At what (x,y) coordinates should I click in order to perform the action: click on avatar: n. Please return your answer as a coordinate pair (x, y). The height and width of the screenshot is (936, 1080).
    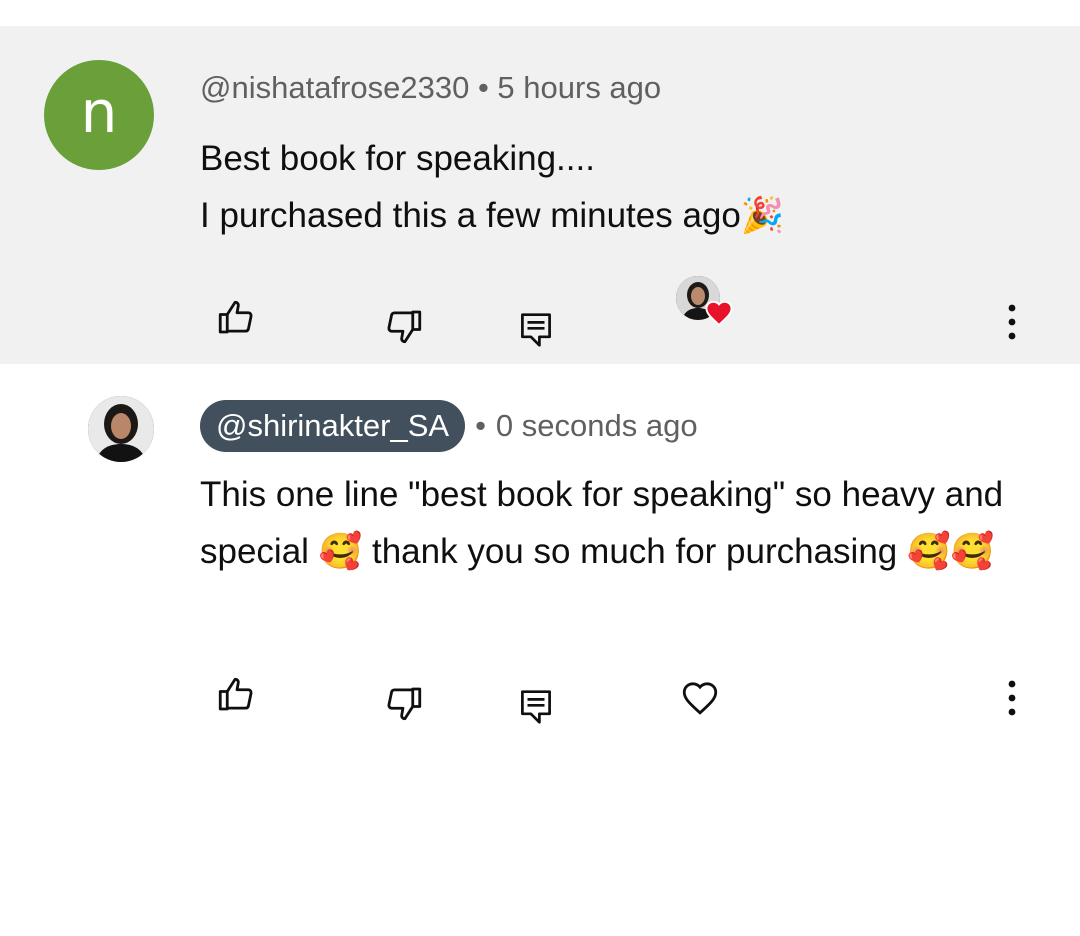
    Looking at the image, I should click on (99, 115).